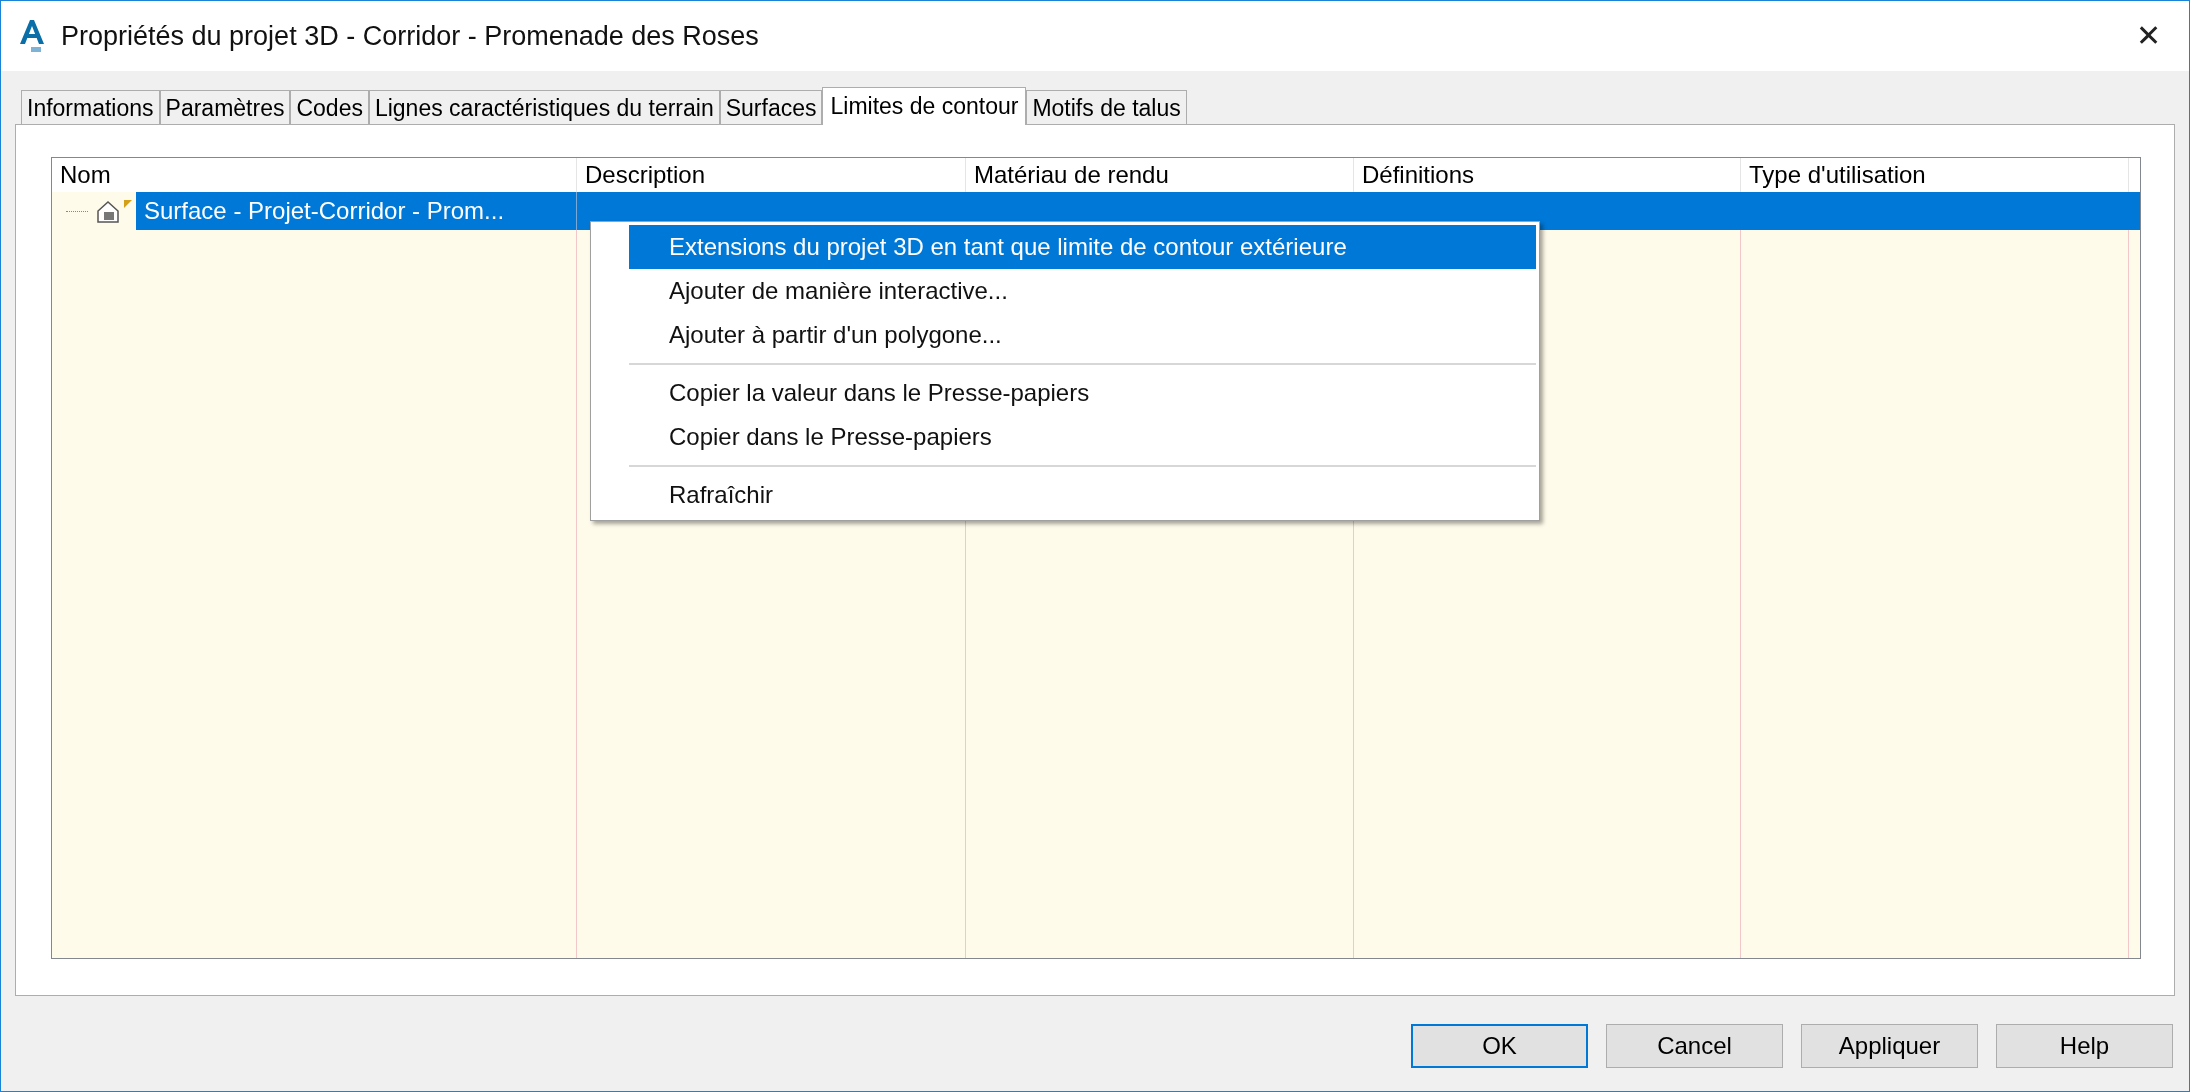  I want to click on menu-item: Extensions du projet 3D en tant que limite de contour extérieure, so click(1082, 247).